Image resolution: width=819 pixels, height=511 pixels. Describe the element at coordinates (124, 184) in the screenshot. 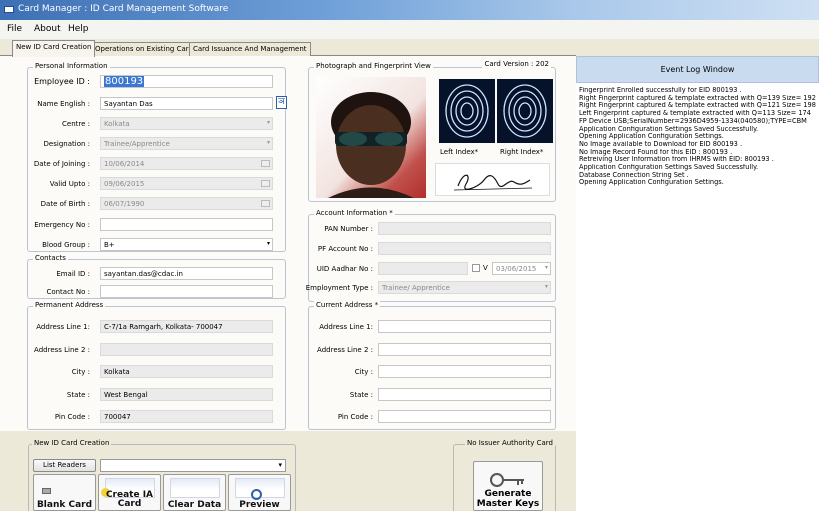

I see `valid-upto-value: 09/06/2015` at that location.